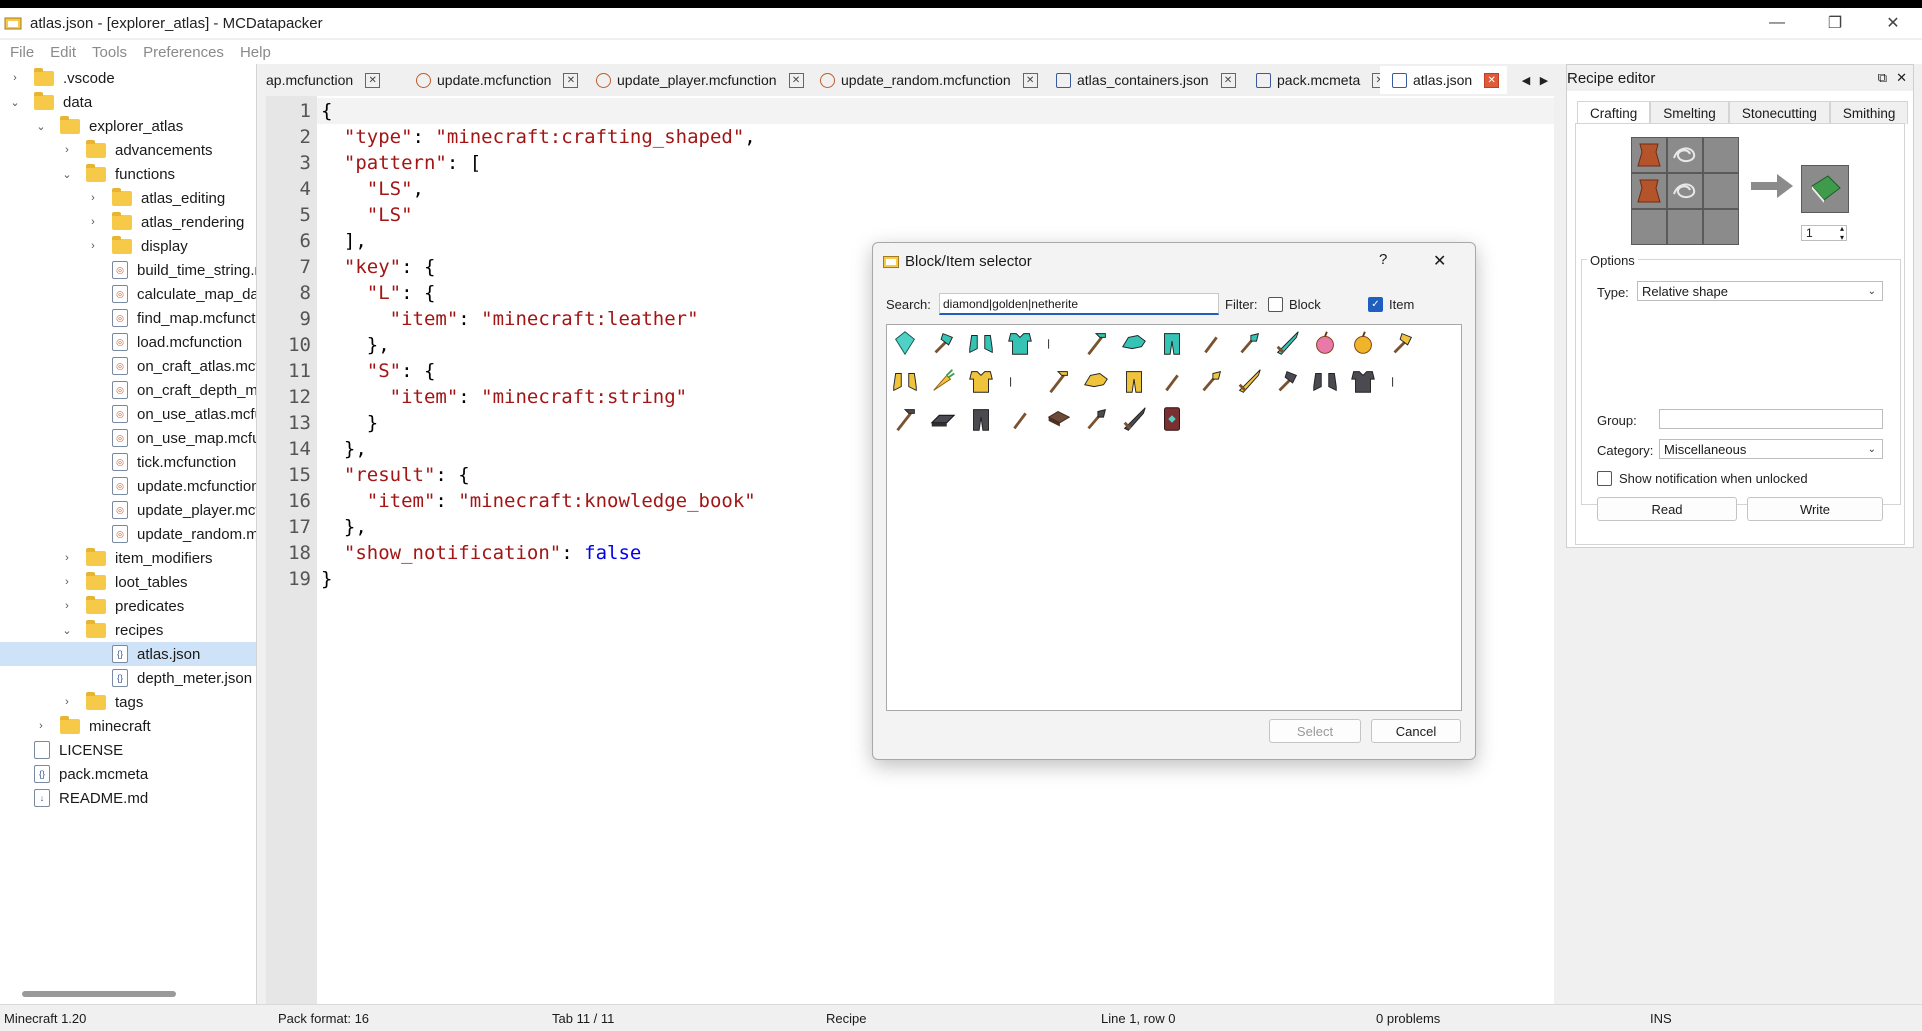  I want to click on code-line: "show_notification": false, so click(481, 553).